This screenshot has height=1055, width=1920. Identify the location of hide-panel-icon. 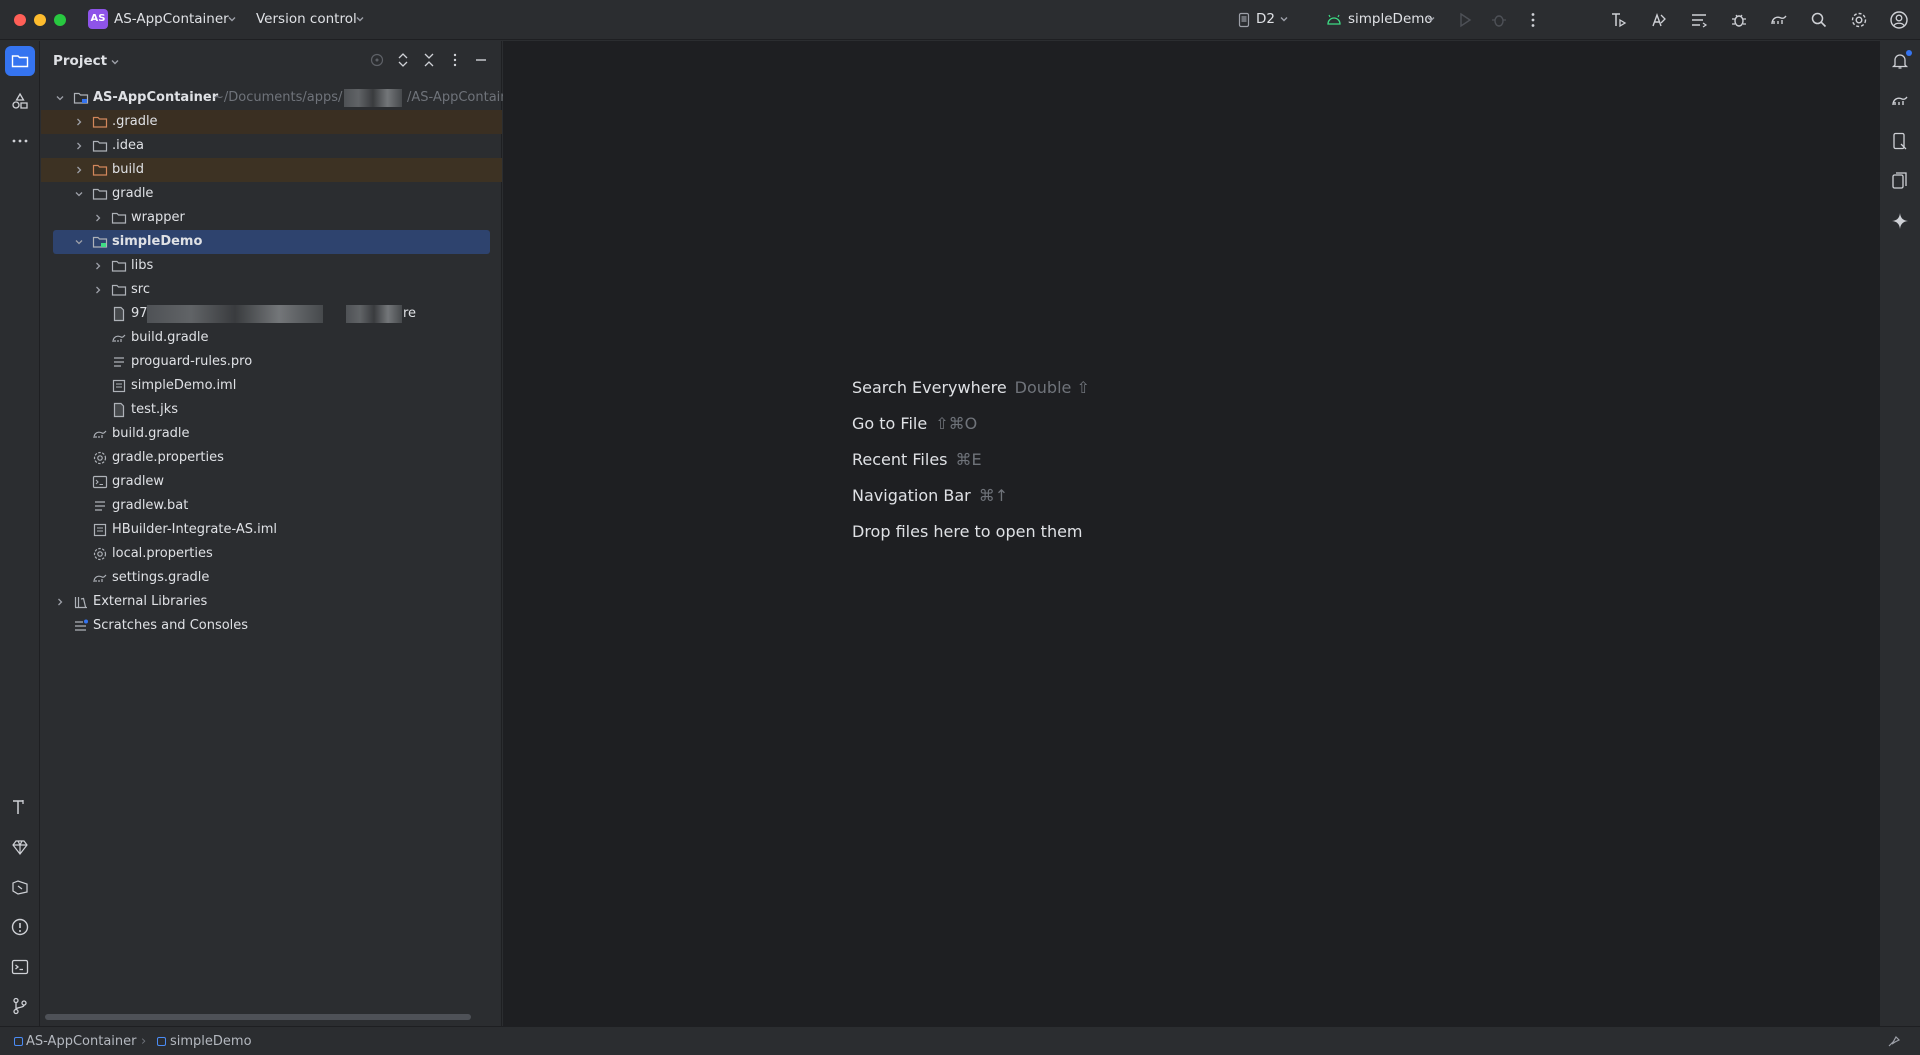
(481, 60).